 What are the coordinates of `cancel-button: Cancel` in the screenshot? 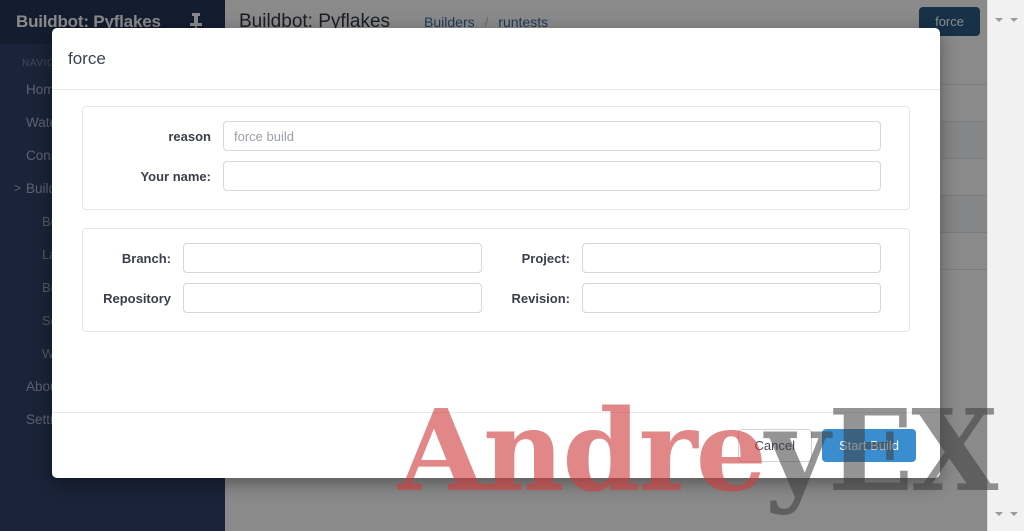 It's located at (775, 445).